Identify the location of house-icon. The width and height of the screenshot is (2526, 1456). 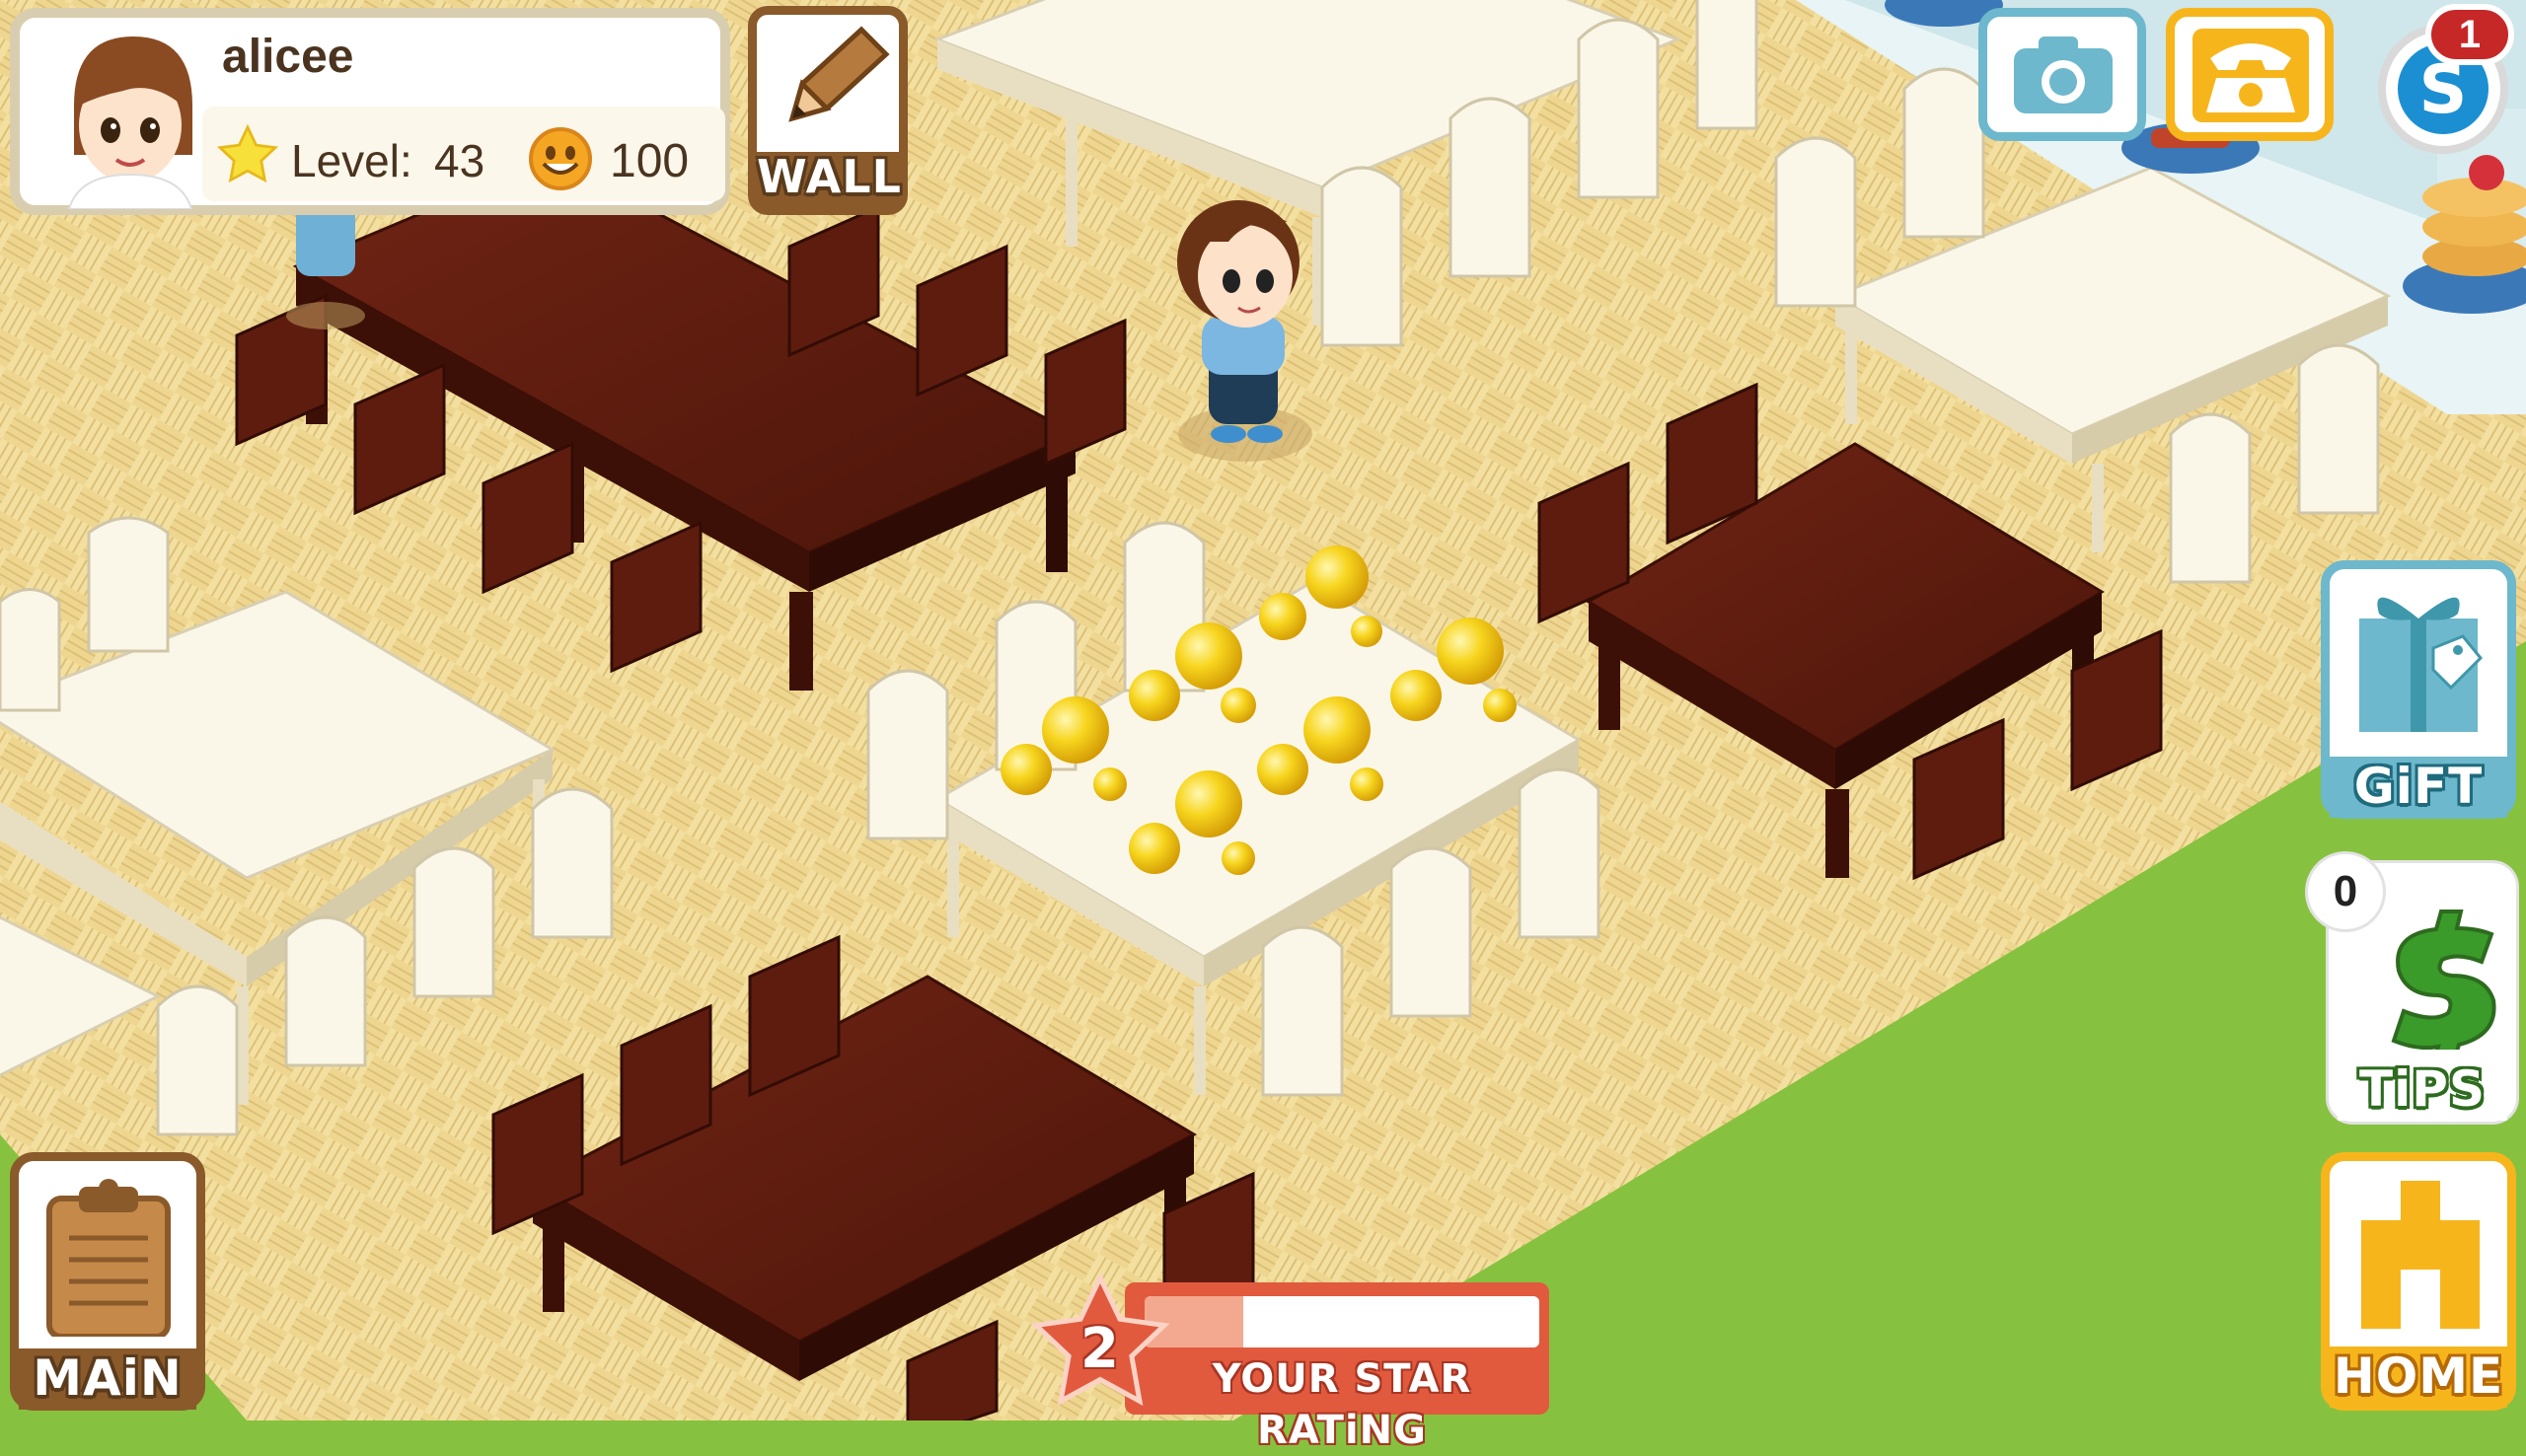
(2420, 1255).